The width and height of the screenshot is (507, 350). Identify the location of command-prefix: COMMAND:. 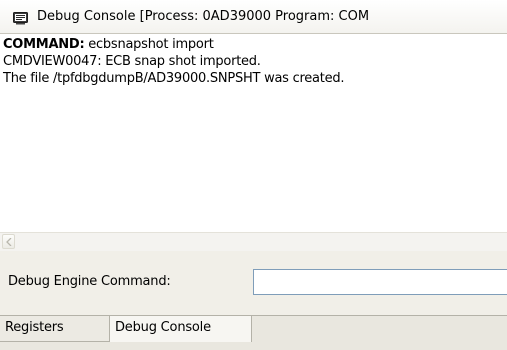
(44, 44).